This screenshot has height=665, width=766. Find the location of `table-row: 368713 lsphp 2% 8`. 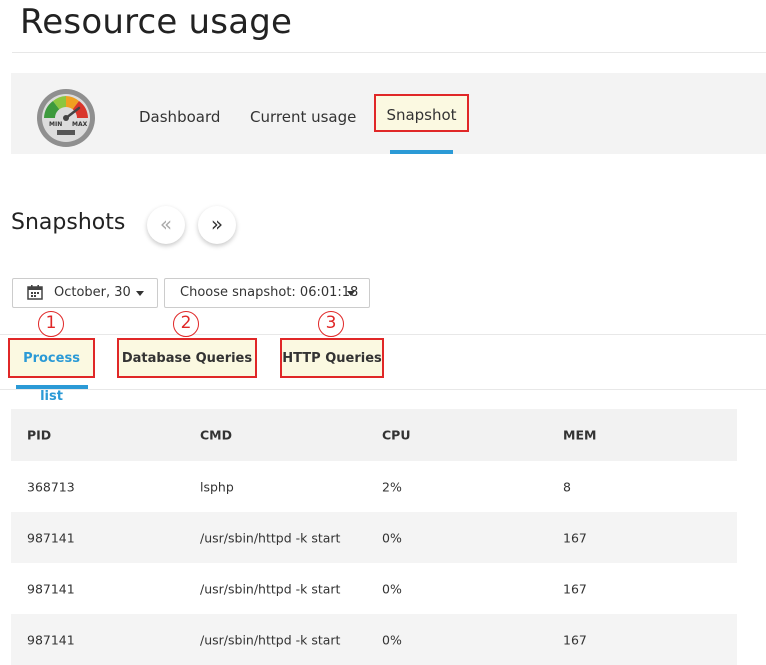

table-row: 368713 lsphp 2% 8 is located at coordinates (374, 486).